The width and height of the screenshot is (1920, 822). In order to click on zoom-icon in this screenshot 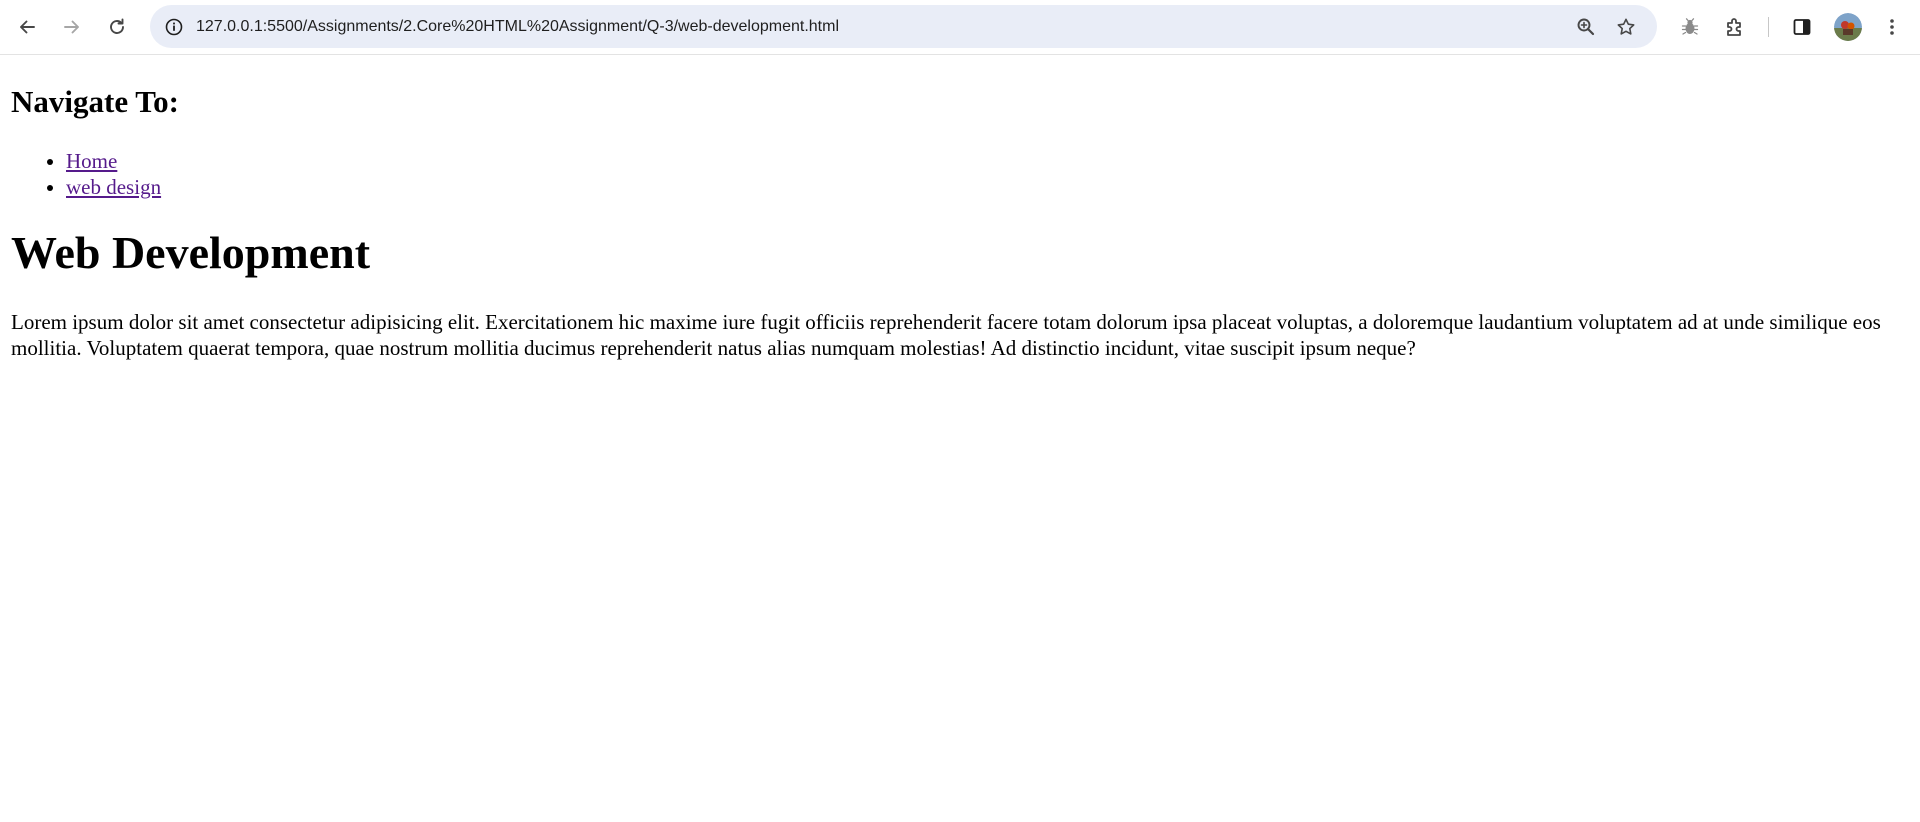, I will do `click(1586, 27)`.